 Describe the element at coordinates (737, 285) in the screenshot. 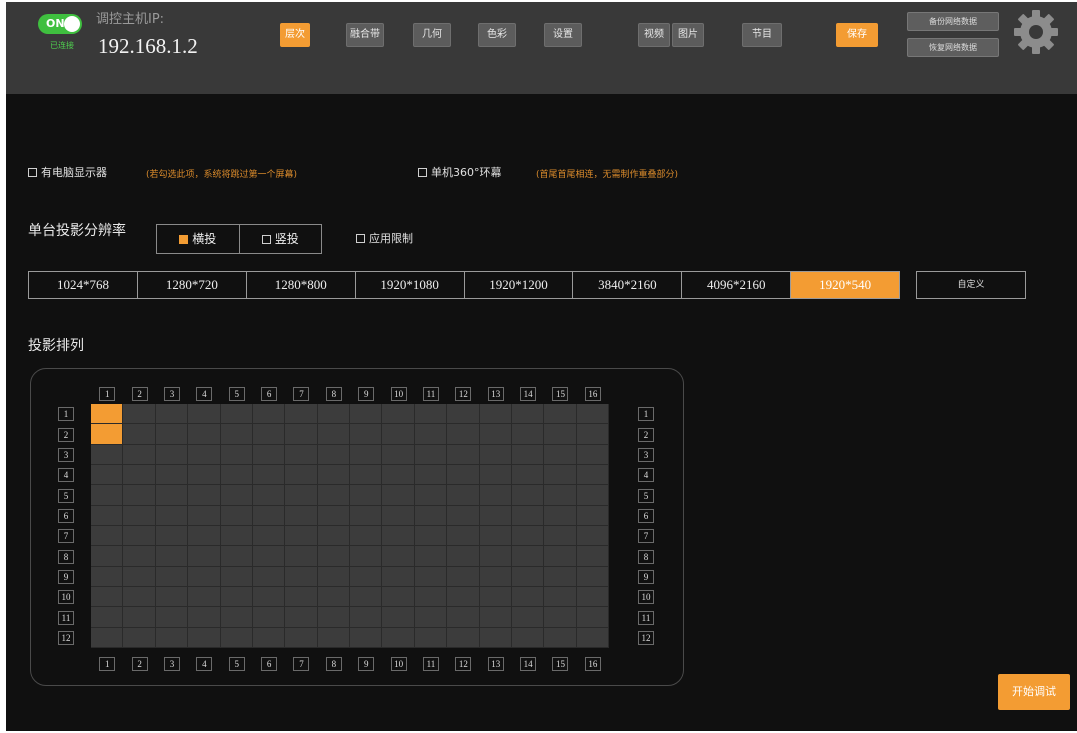

I see `resolution-option: 4096*2160` at that location.